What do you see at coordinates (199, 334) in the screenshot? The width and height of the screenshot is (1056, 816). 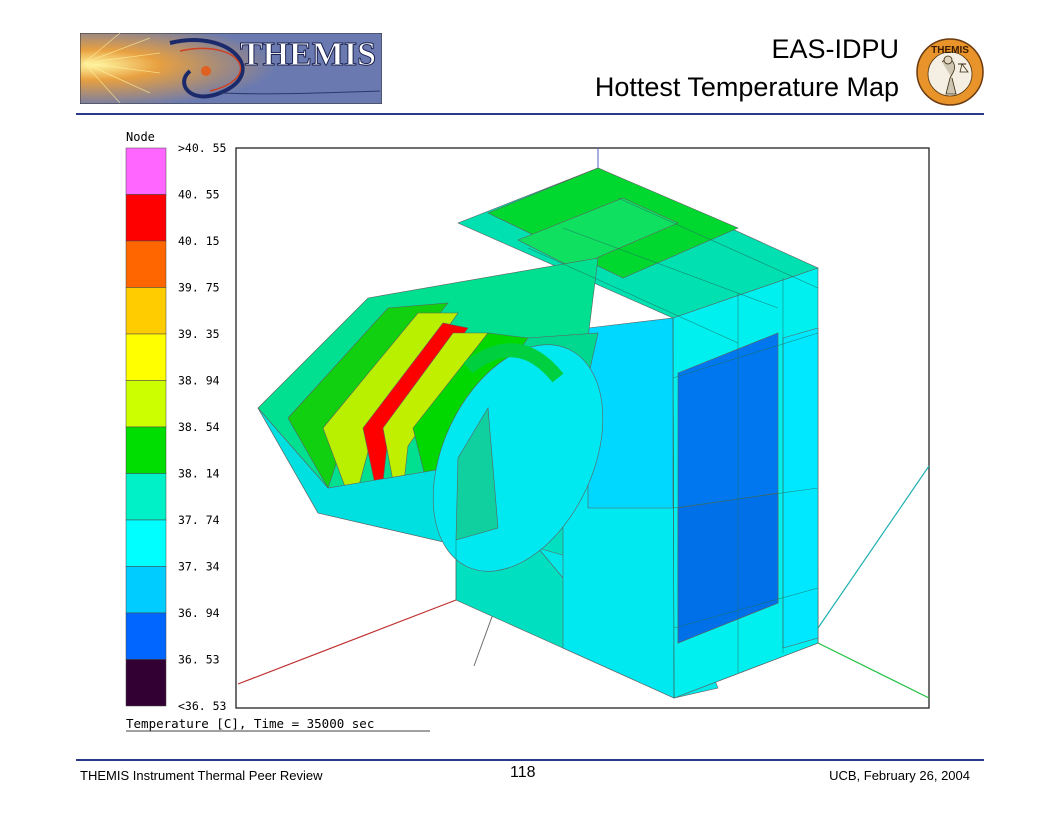 I see `legend-label: 39. 35` at bounding box center [199, 334].